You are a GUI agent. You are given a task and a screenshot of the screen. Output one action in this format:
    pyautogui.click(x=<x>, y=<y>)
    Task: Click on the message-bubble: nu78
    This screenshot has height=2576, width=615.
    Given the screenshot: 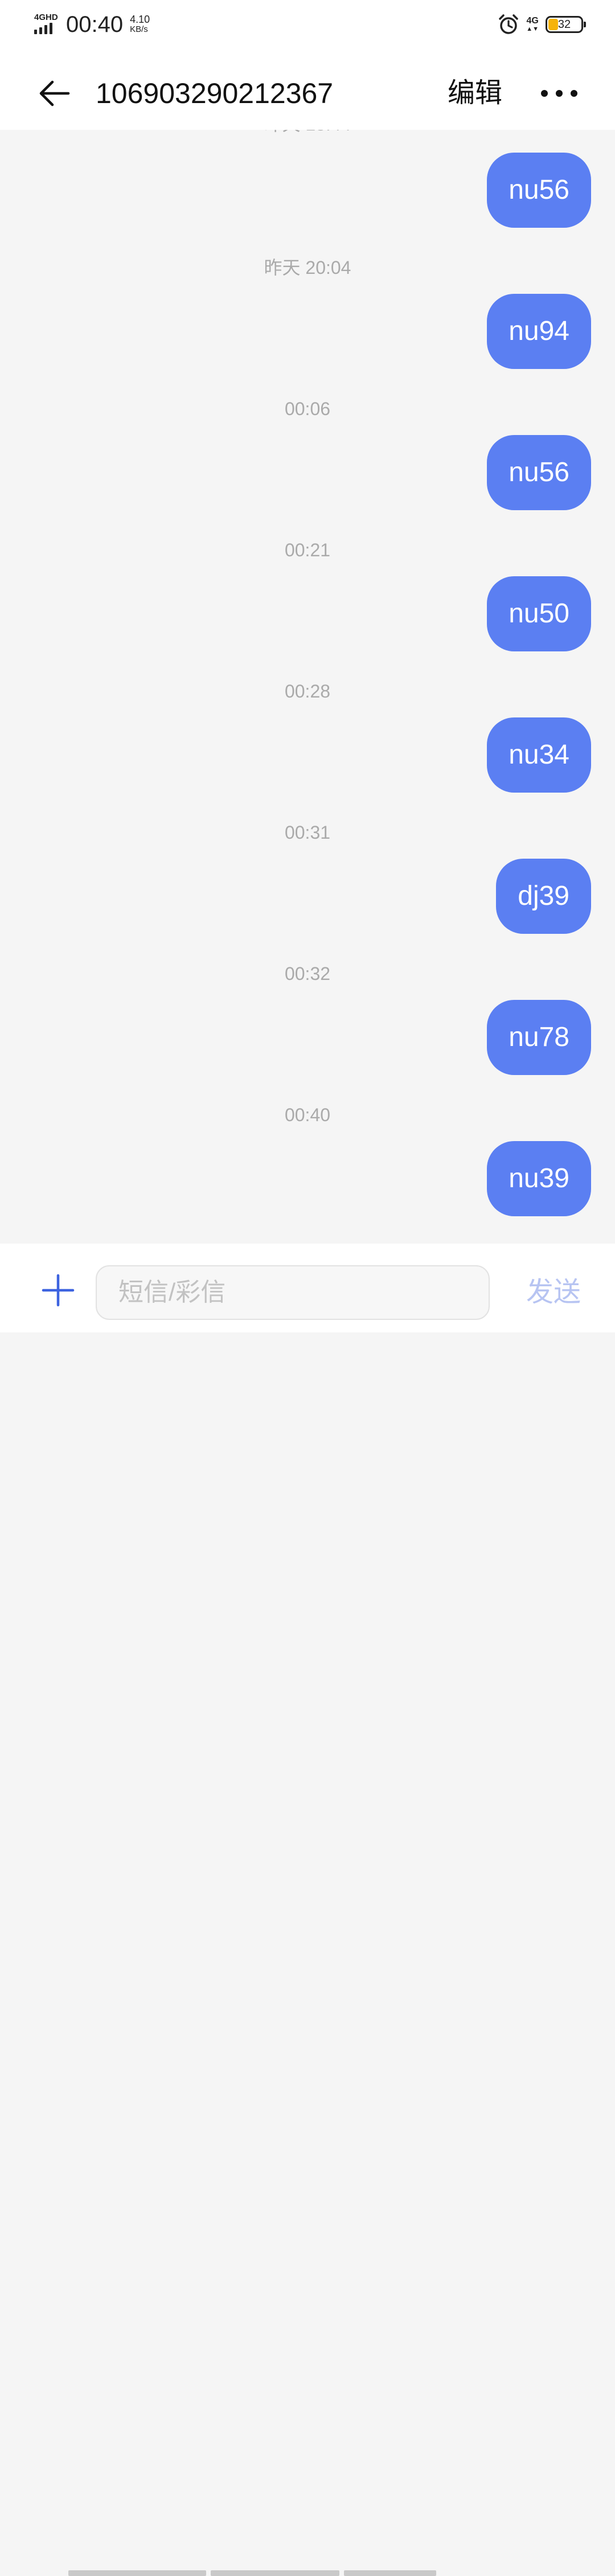 What is the action you would take?
    pyautogui.click(x=539, y=1037)
    